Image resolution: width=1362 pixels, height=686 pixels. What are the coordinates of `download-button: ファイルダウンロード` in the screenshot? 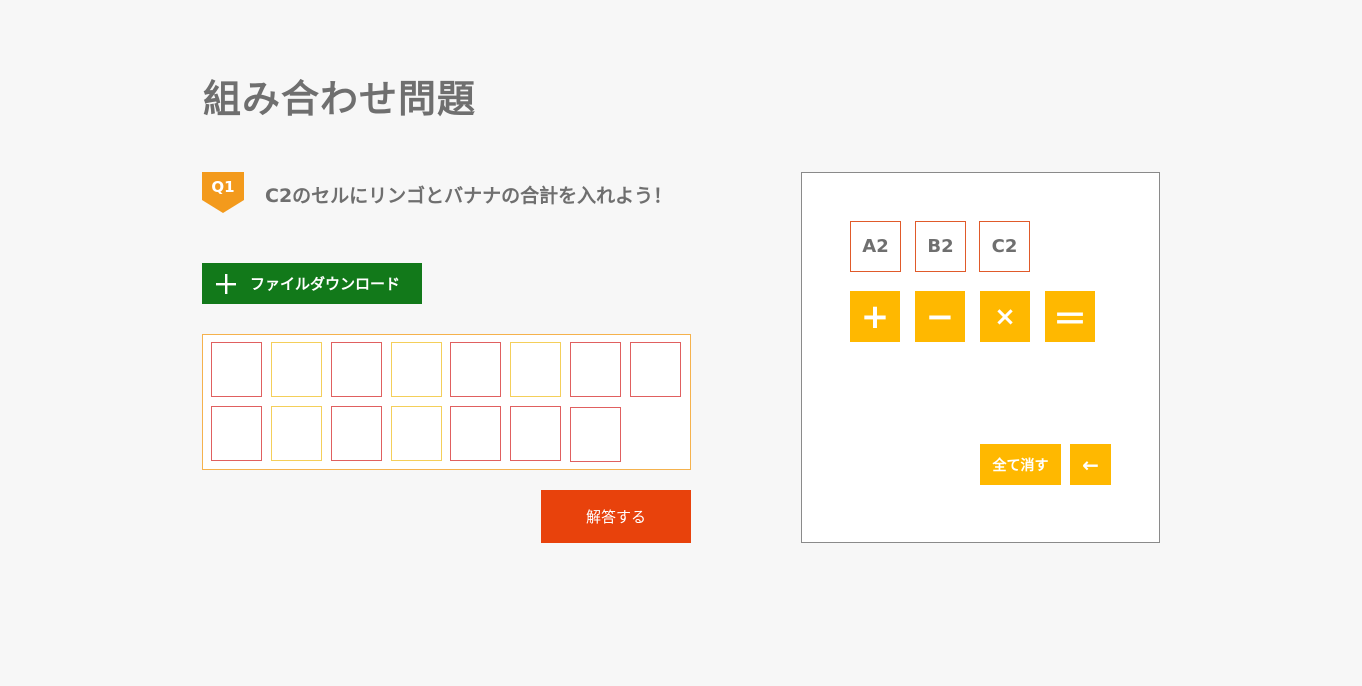 It's located at (312, 283).